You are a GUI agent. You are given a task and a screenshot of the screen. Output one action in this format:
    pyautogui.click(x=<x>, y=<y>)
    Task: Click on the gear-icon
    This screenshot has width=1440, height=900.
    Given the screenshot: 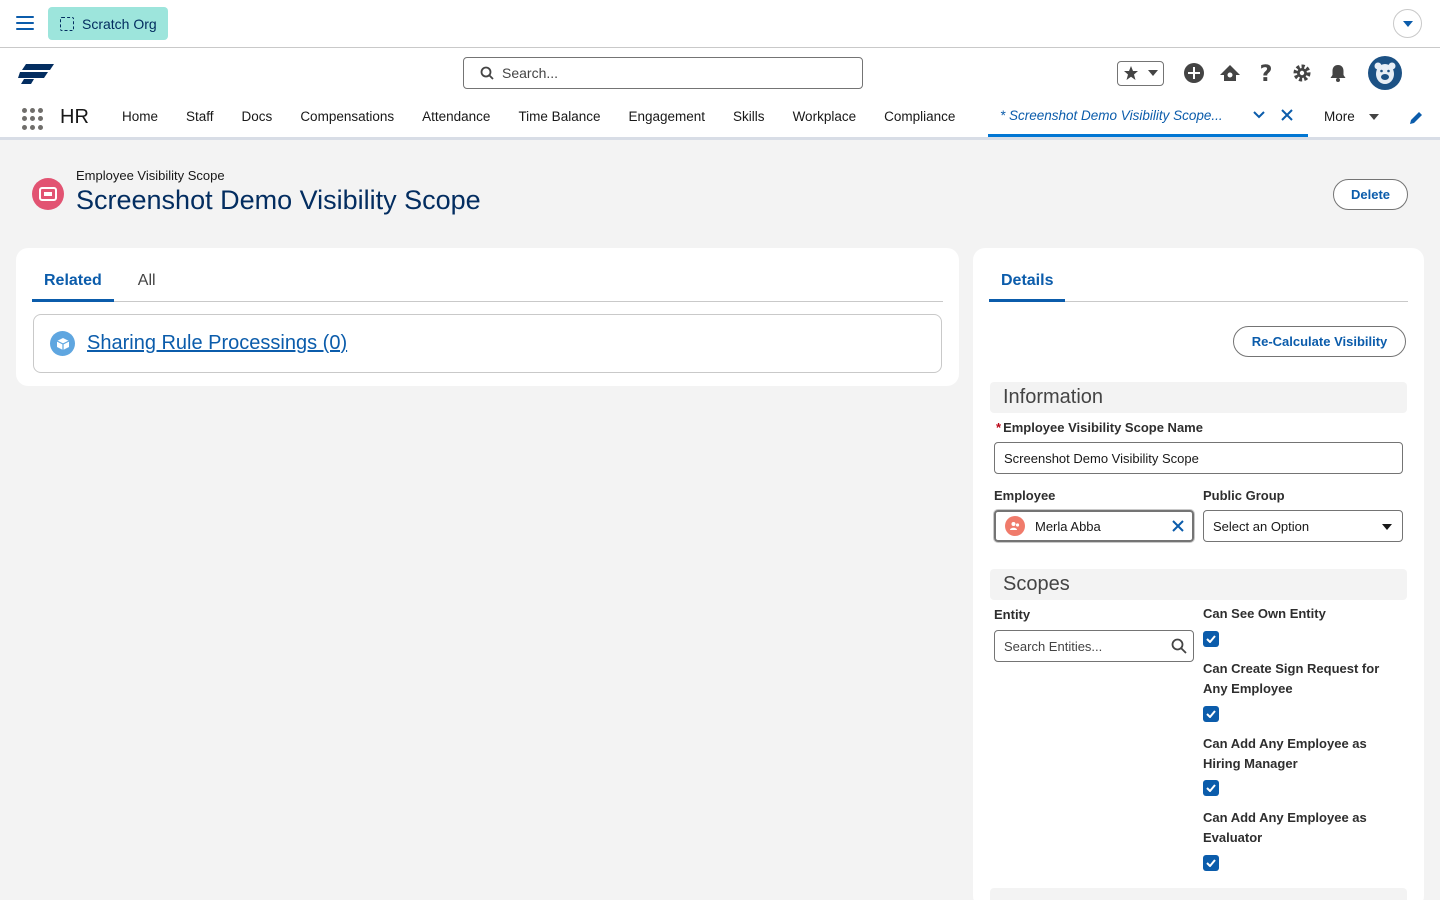 What is the action you would take?
    pyautogui.click(x=1302, y=73)
    